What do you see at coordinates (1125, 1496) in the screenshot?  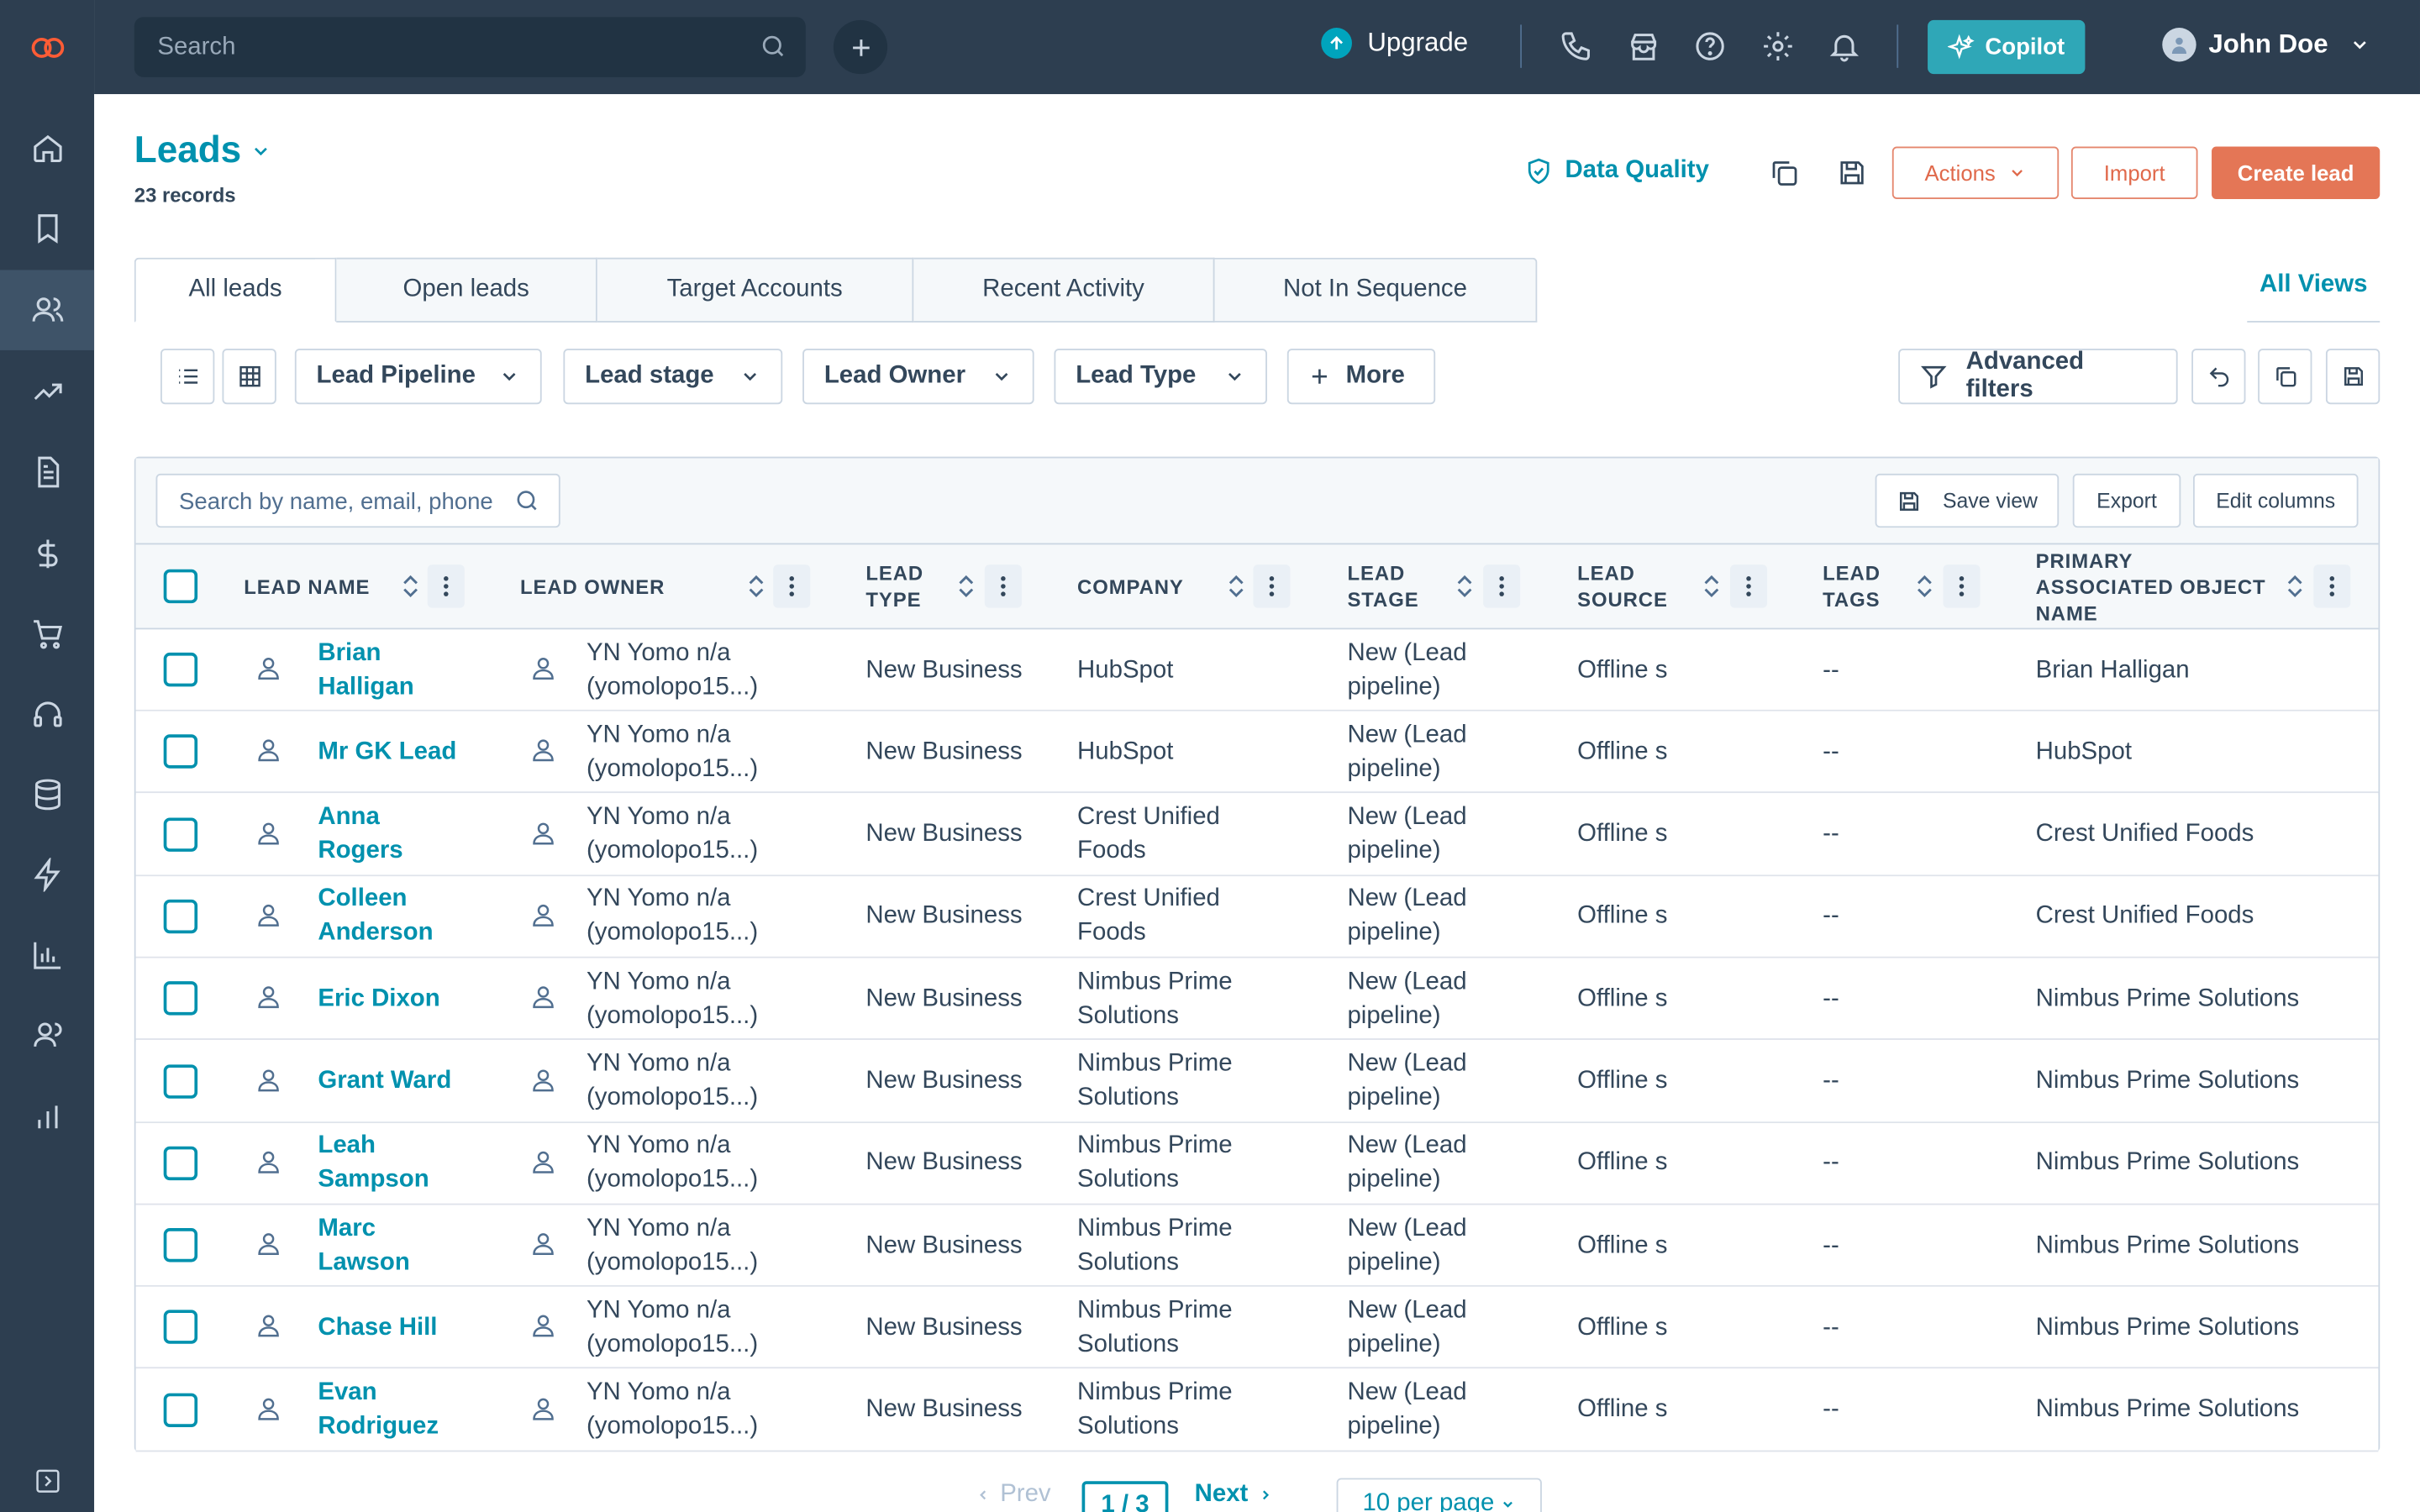 I see `current-page: 1 / 3` at bounding box center [1125, 1496].